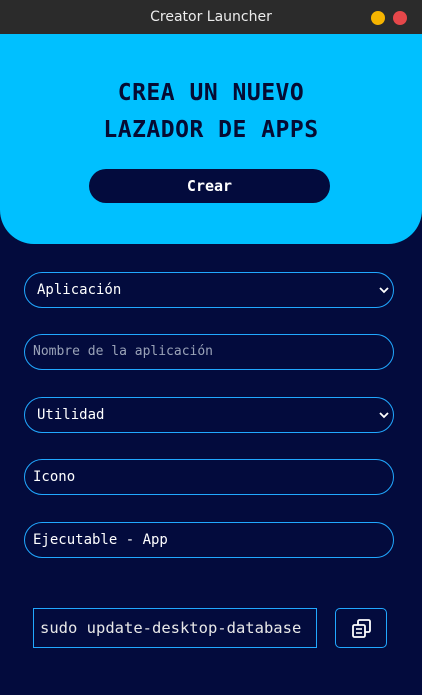  I want to click on copy-icon, so click(361, 628).